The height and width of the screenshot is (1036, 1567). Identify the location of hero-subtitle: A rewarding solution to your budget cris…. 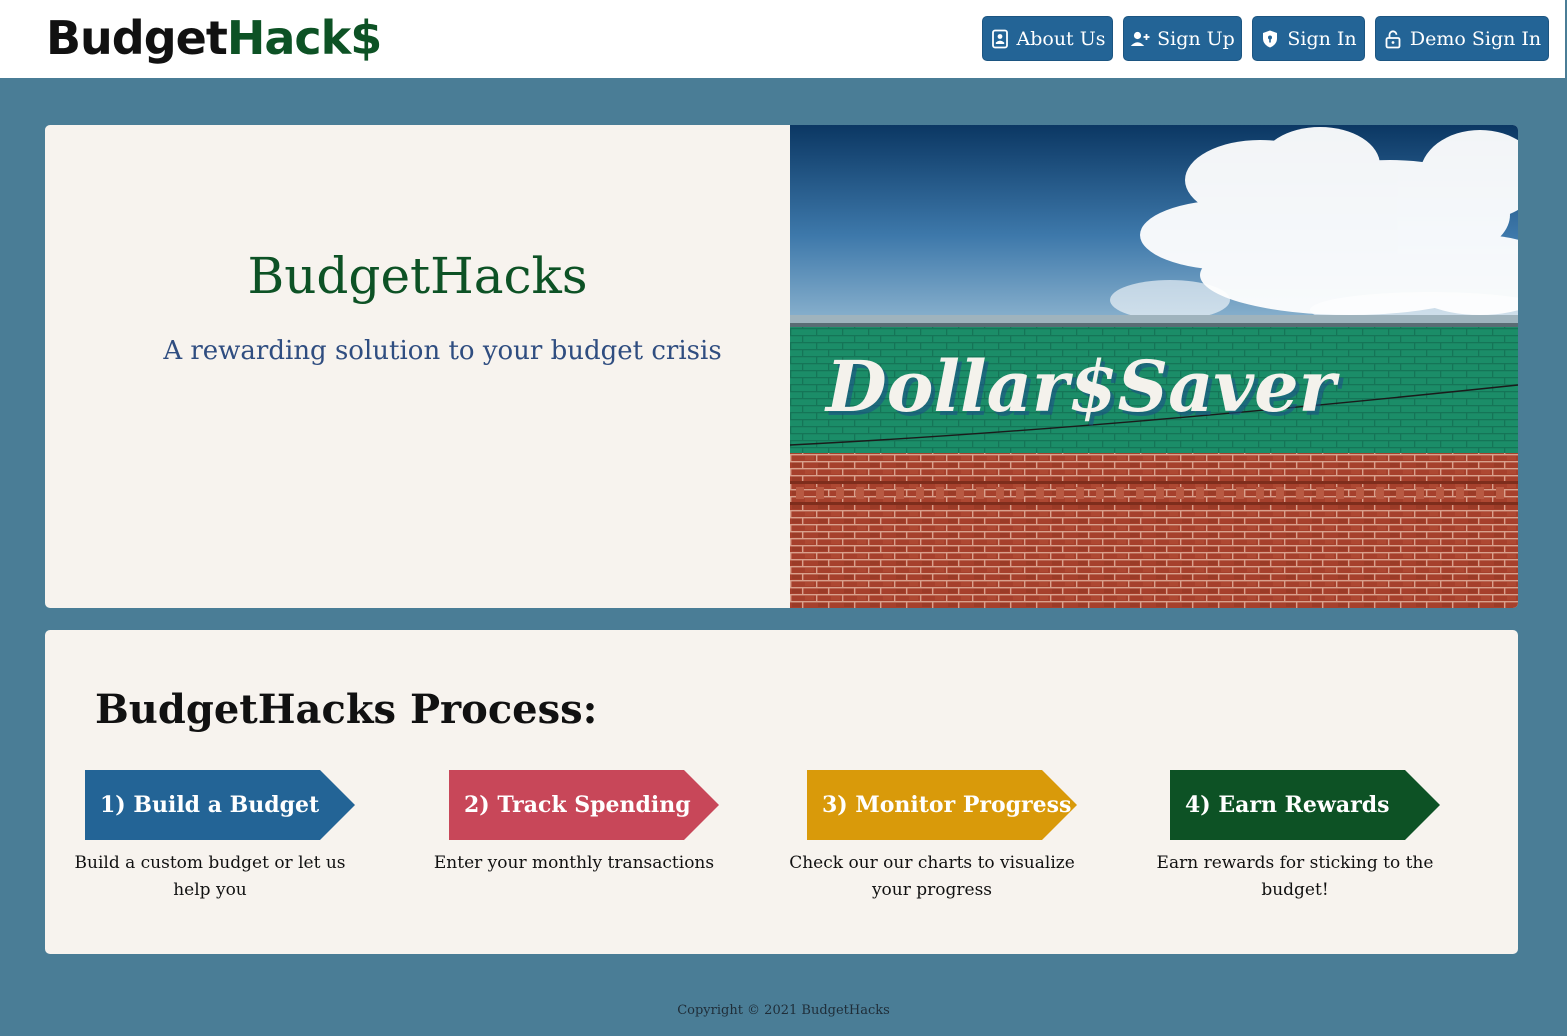
(442, 351).